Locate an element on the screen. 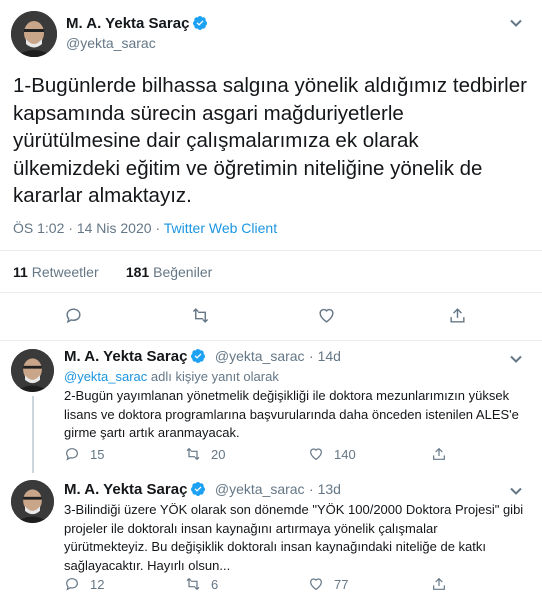  retweet-count: 6 is located at coordinates (215, 584).